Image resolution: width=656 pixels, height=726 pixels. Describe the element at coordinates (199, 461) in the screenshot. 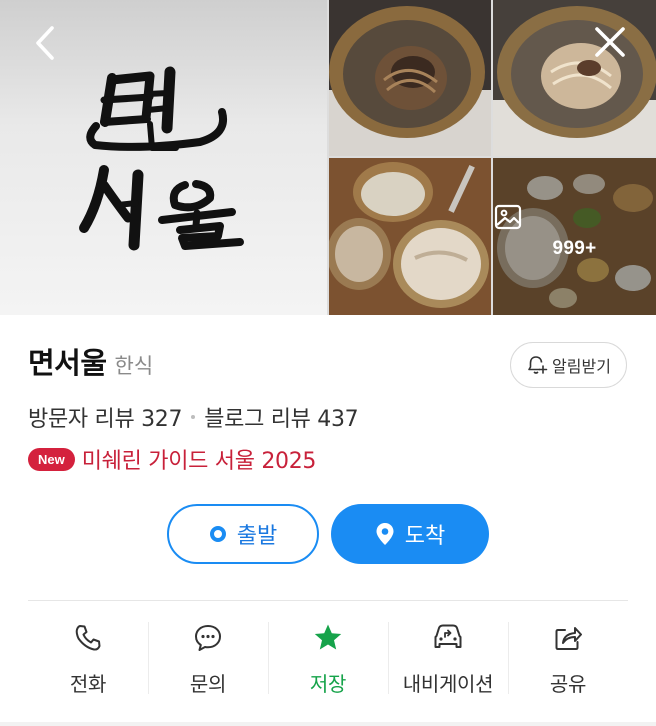

I see `michelin-guide-text: 미쉐린 가이드 서울 2025` at that location.